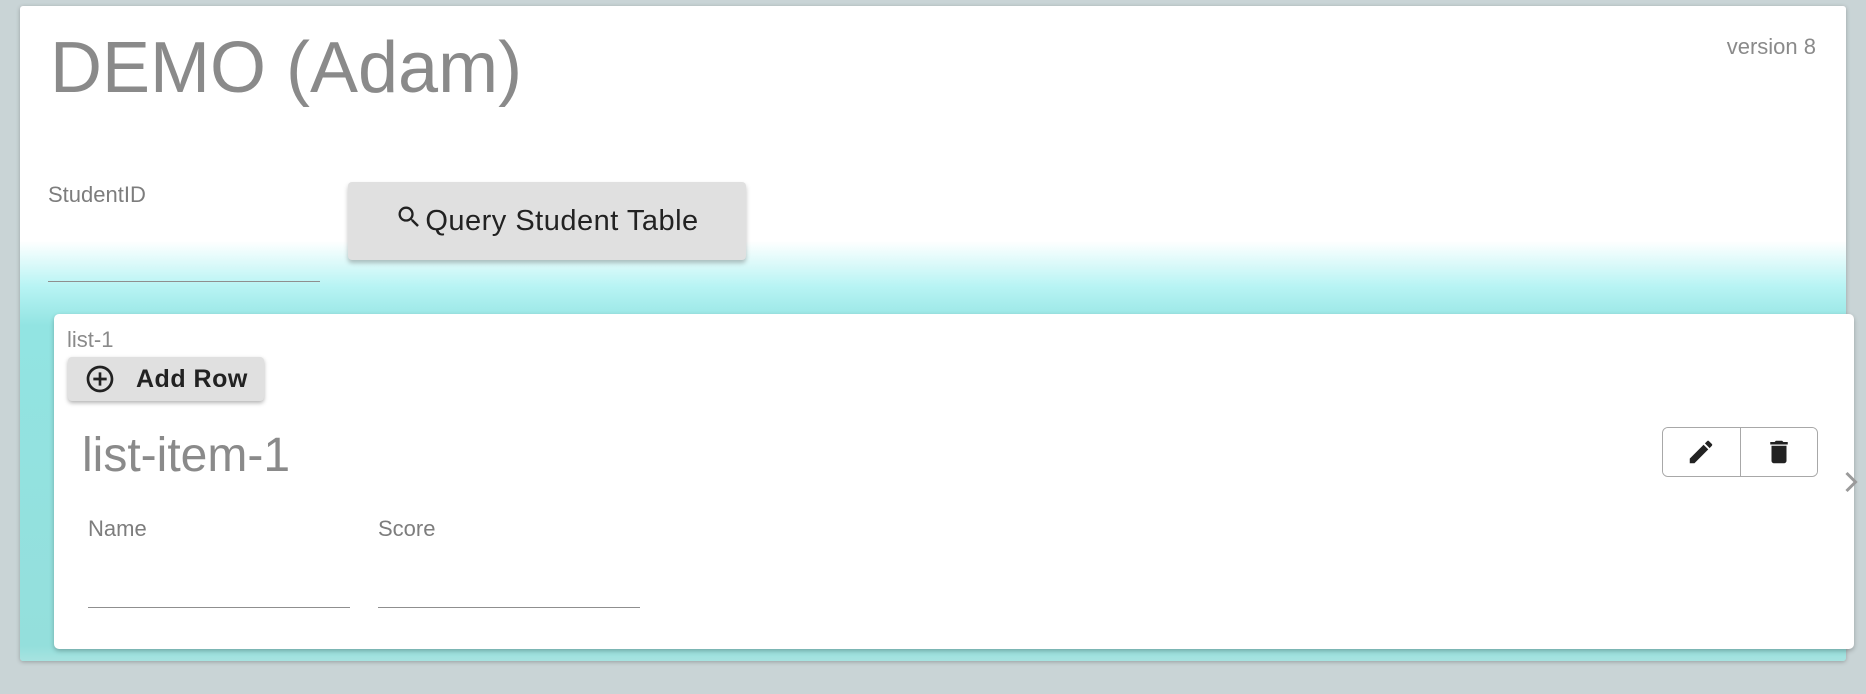 The height and width of the screenshot is (694, 1866). What do you see at coordinates (184, 264) in the screenshot?
I see `student-id-input` at bounding box center [184, 264].